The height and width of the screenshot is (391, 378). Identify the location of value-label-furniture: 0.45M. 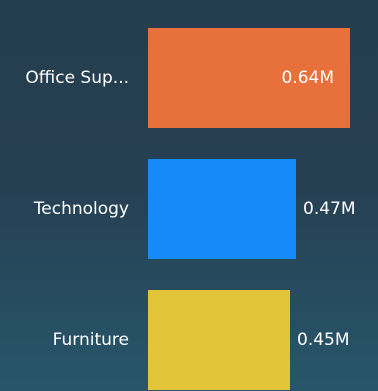
(323, 340).